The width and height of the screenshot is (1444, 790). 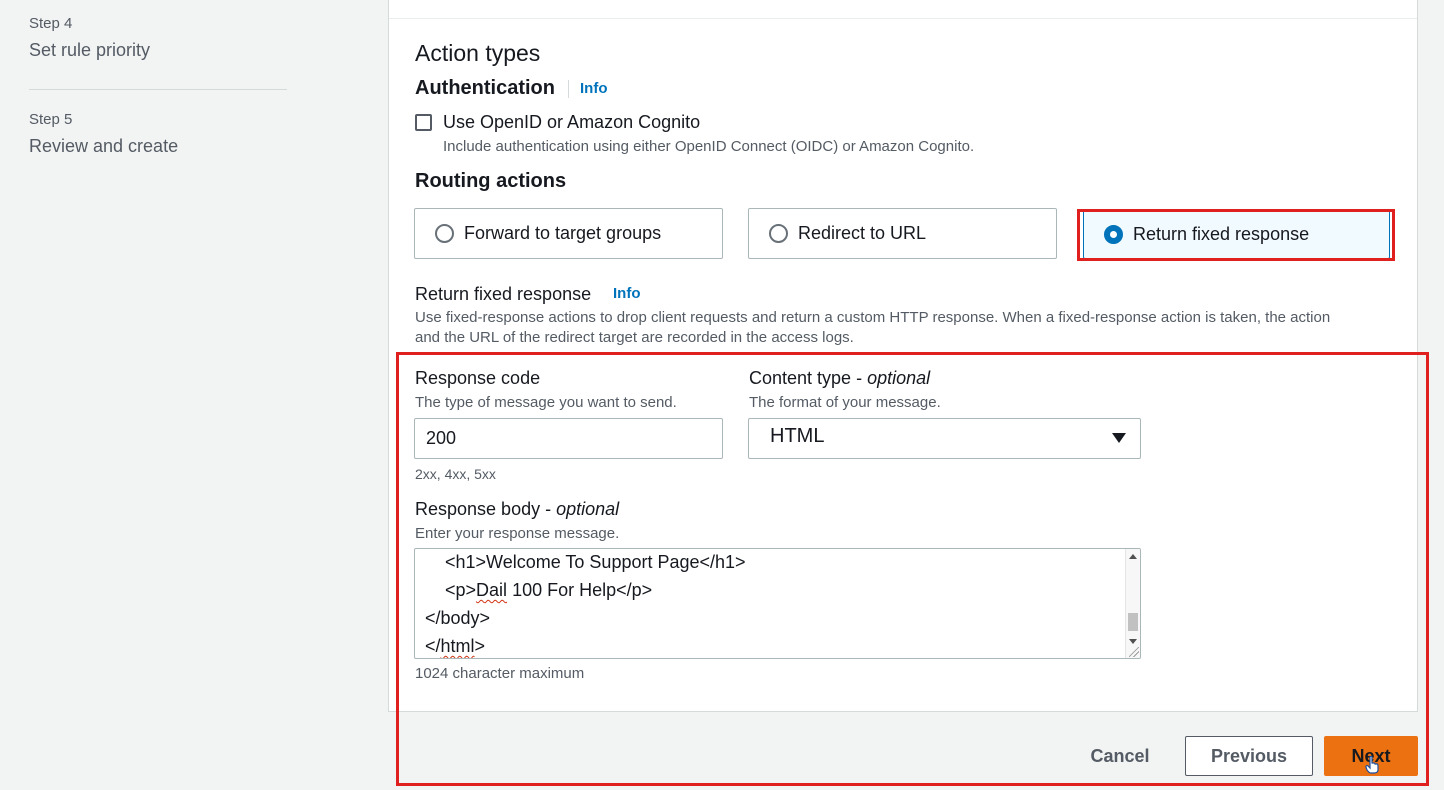 I want to click on response-body-hint: 1024 character maximum, so click(x=500, y=673).